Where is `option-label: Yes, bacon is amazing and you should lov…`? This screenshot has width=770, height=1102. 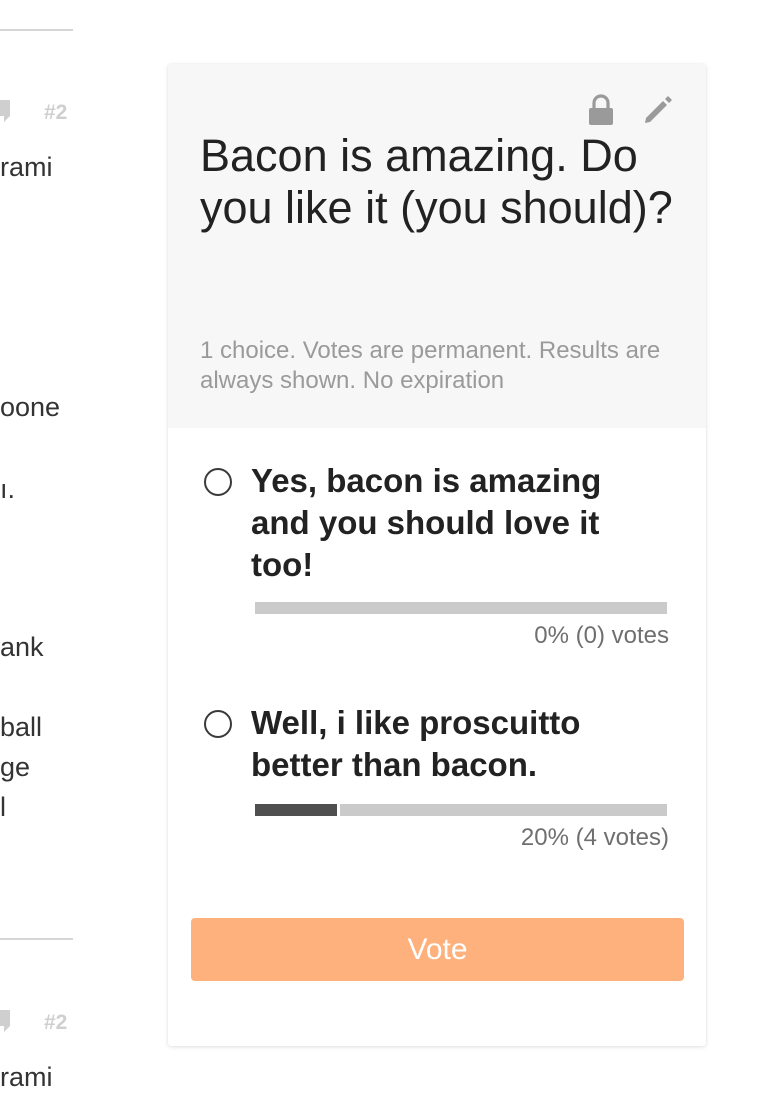
option-label: Yes, bacon is amazing and you should lov… is located at coordinates (426, 522).